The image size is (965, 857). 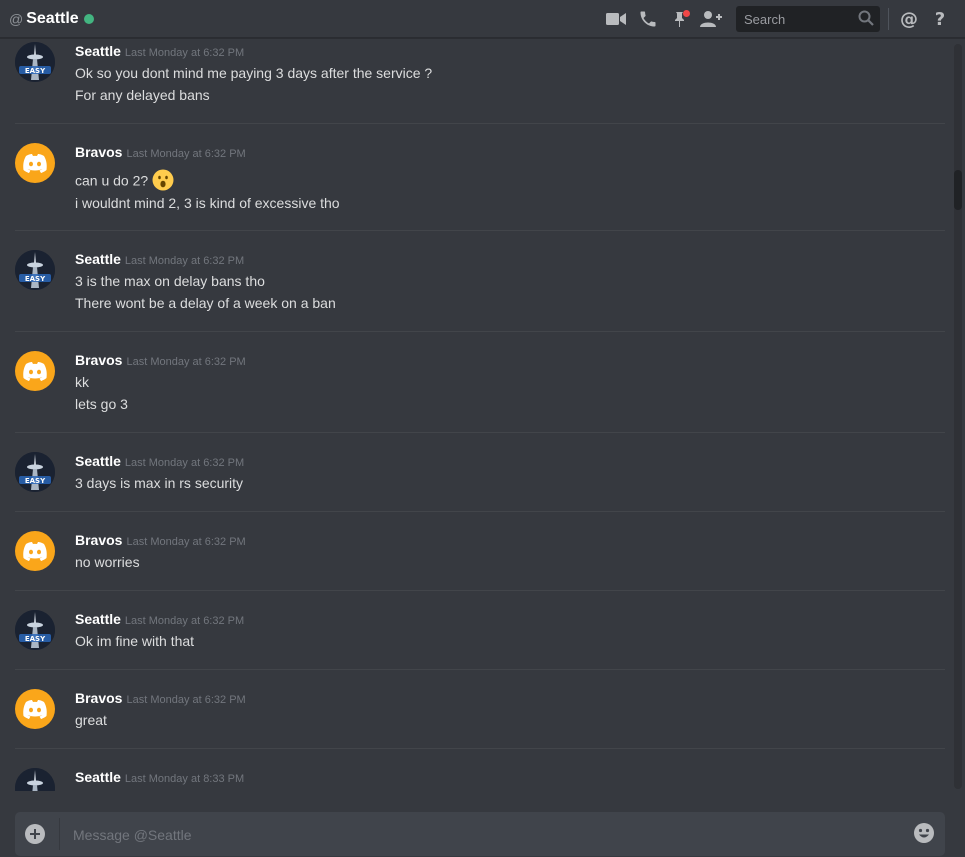 I want to click on message-group: Bravos Last Monday at 6:32 PM no worries, so click(x=480, y=556).